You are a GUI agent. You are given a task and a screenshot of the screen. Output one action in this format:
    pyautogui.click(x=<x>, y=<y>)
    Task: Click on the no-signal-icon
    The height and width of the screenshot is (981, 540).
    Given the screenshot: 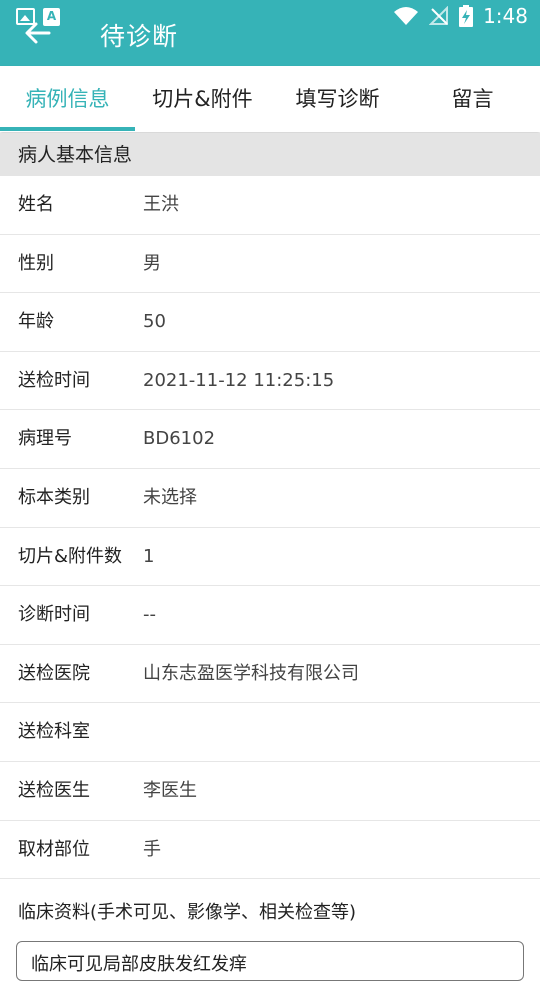 What is the action you would take?
    pyautogui.click(x=439, y=15)
    